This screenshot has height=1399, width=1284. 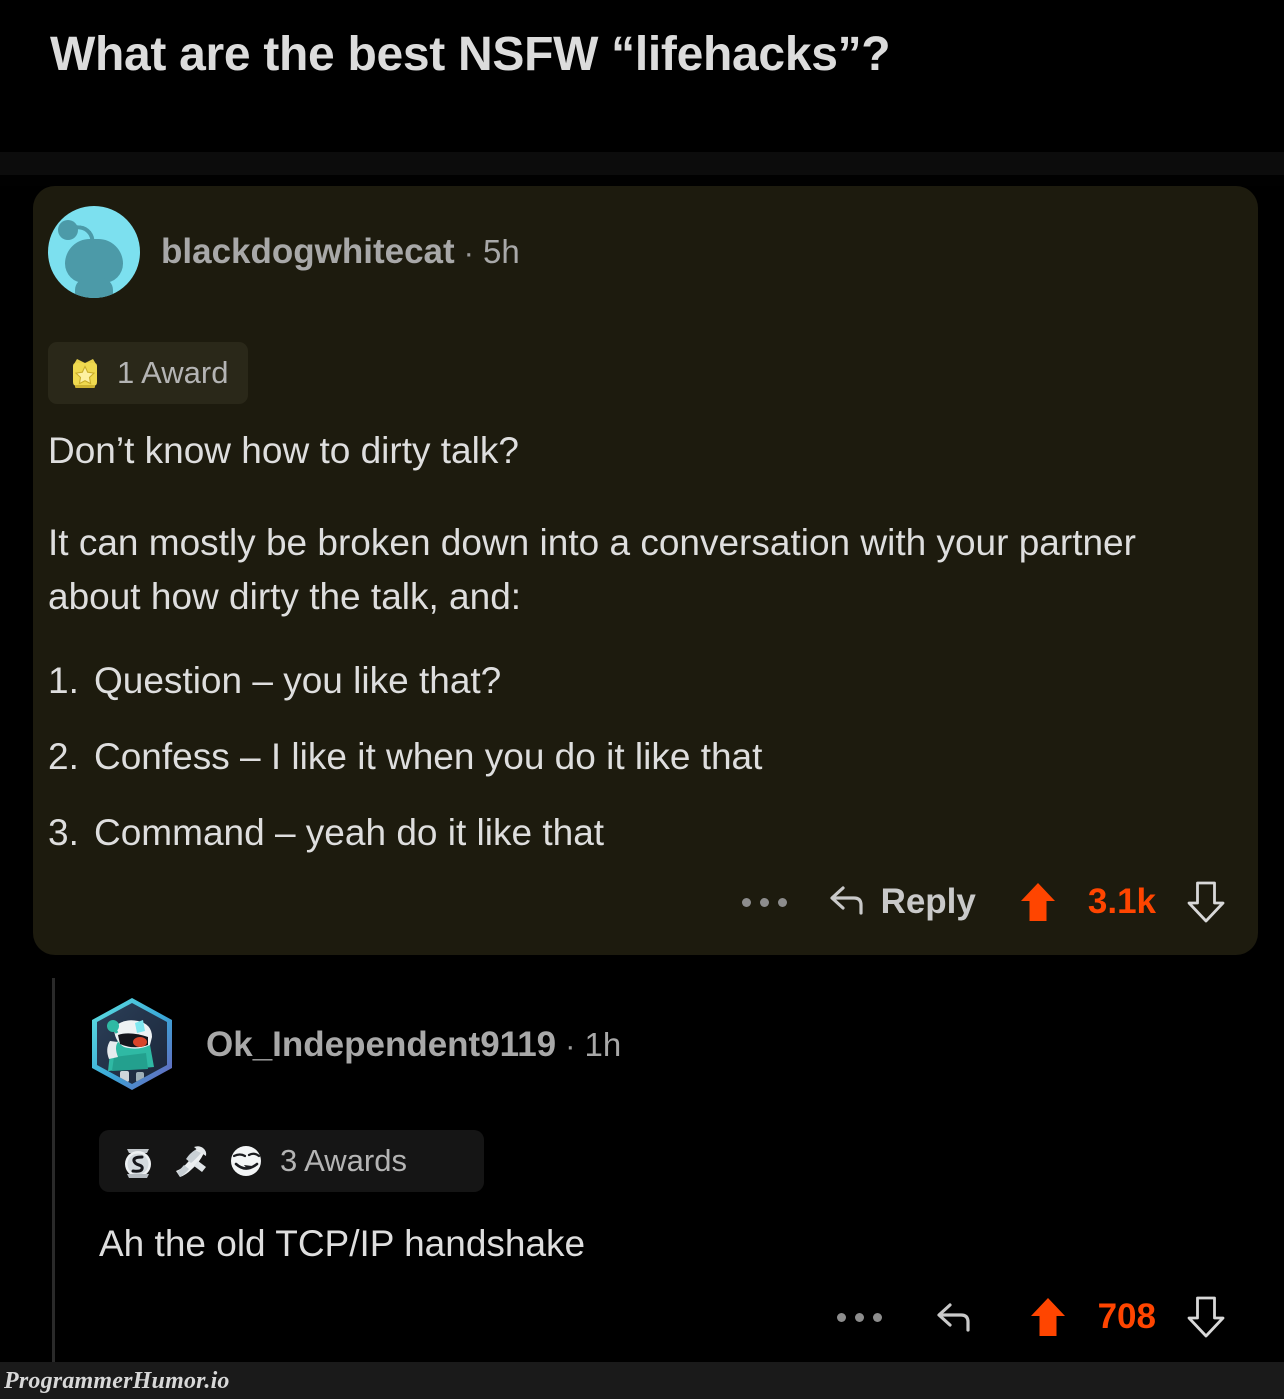 I want to click on post-title-bar: What are the best NSFW “lifehacks”?, so click(x=642, y=76).